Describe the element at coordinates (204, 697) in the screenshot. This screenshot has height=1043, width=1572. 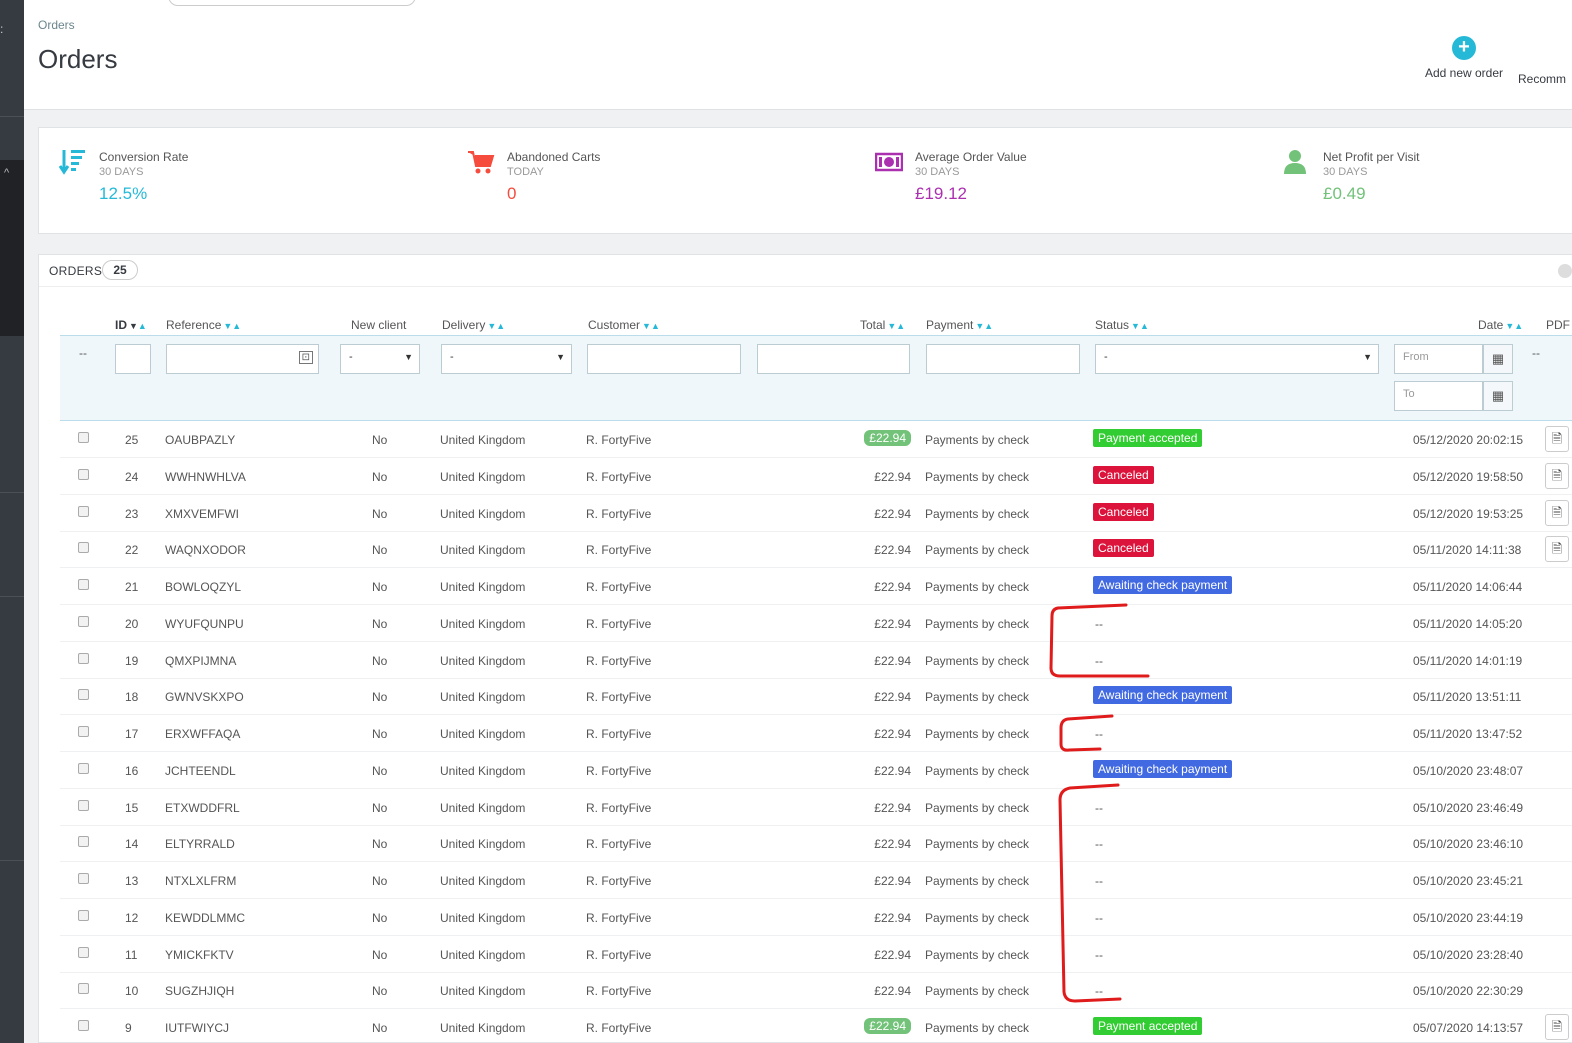
I see `cell-reference: GWNVSKXPO` at that location.